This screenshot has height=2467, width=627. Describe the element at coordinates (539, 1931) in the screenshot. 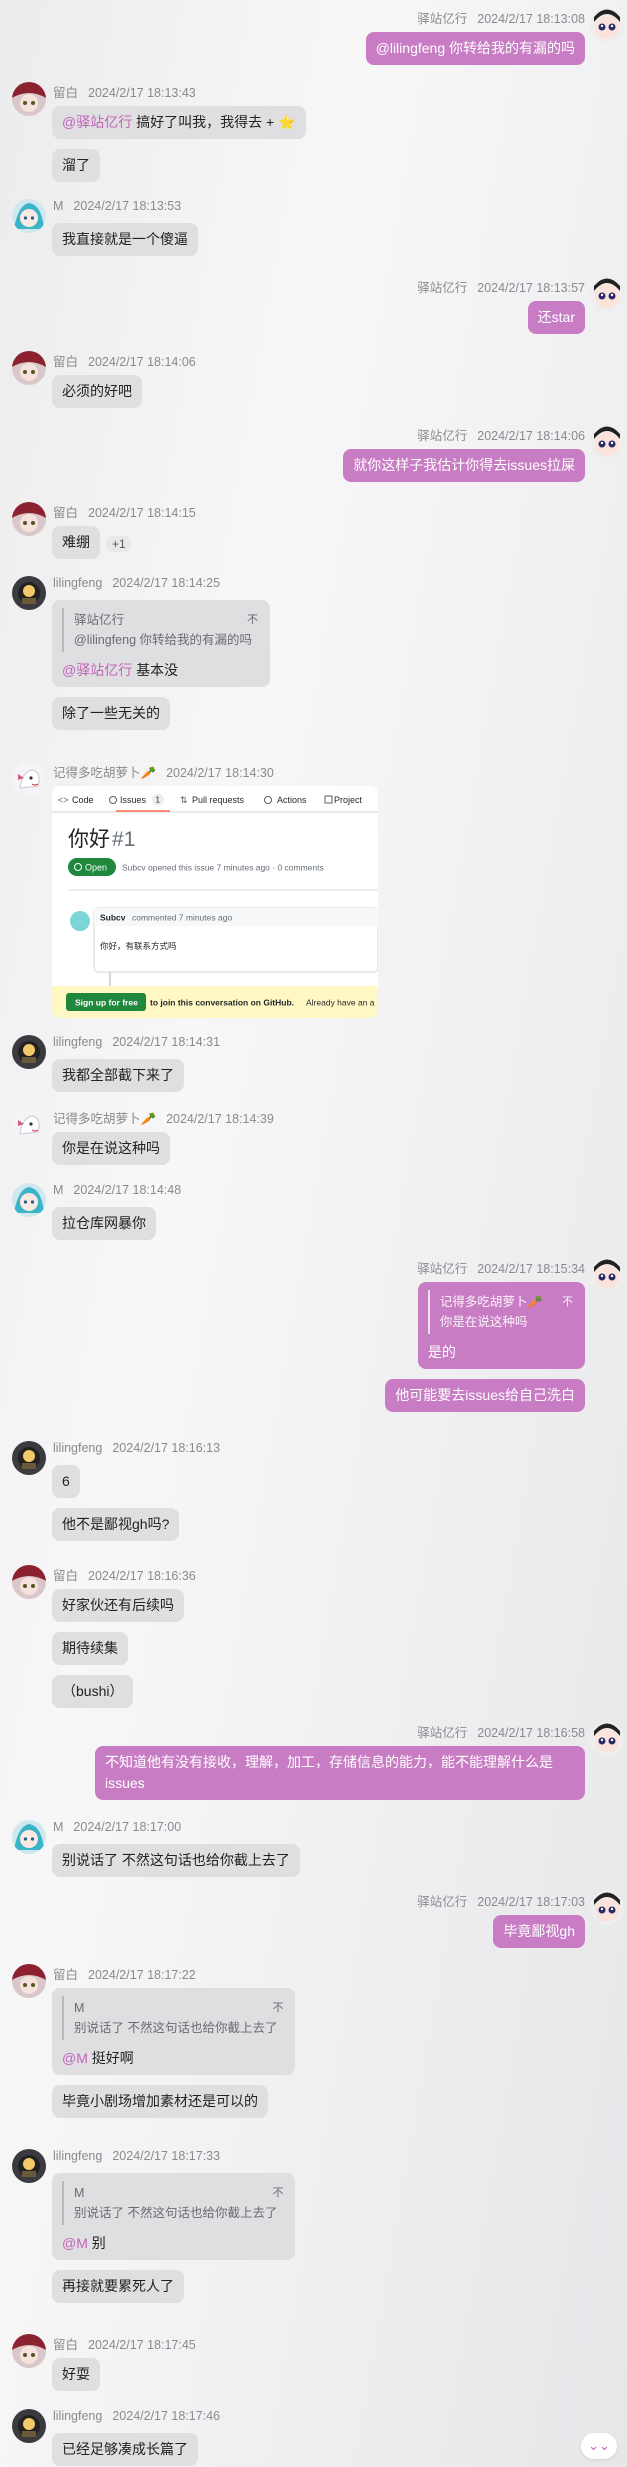

I see `message-bubble: 毕竟鄙视gh` at that location.